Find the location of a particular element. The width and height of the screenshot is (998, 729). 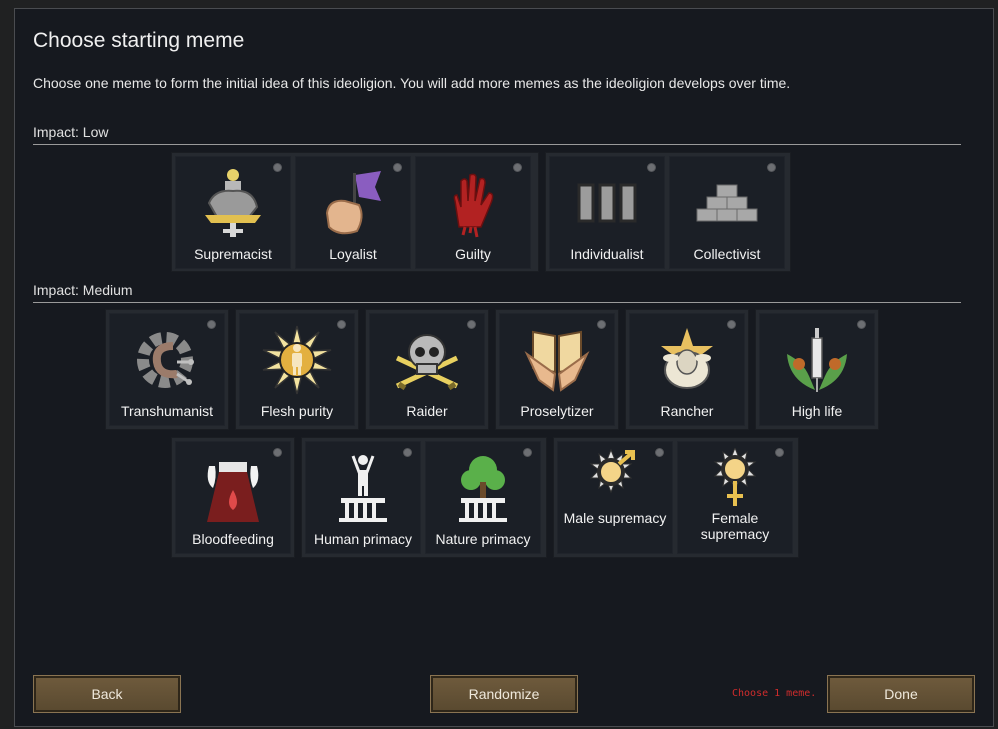

randomize-button: Randomize is located at coordinates (504, 694).